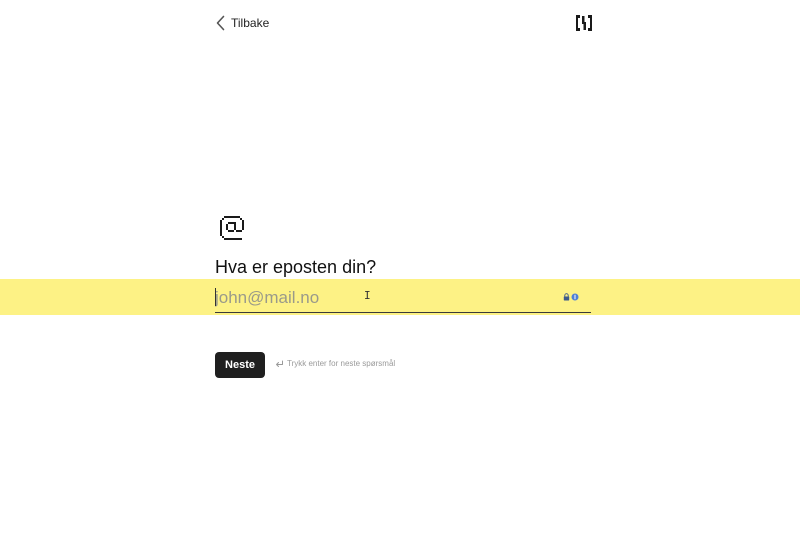  I want to click on back-label: Tilbake, so click(250, 23).